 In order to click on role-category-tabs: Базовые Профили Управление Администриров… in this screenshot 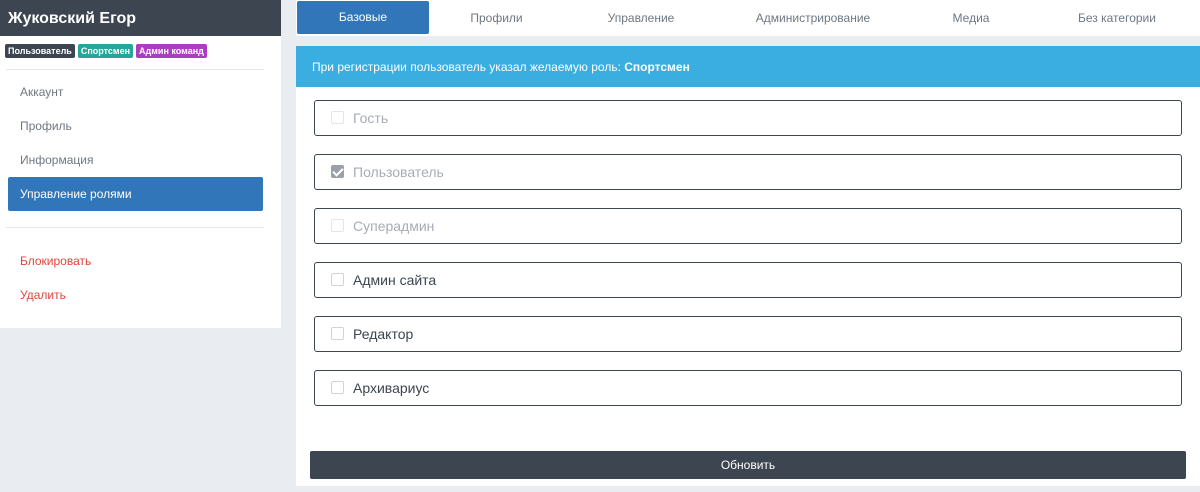, I will do `click(748, 18)`.